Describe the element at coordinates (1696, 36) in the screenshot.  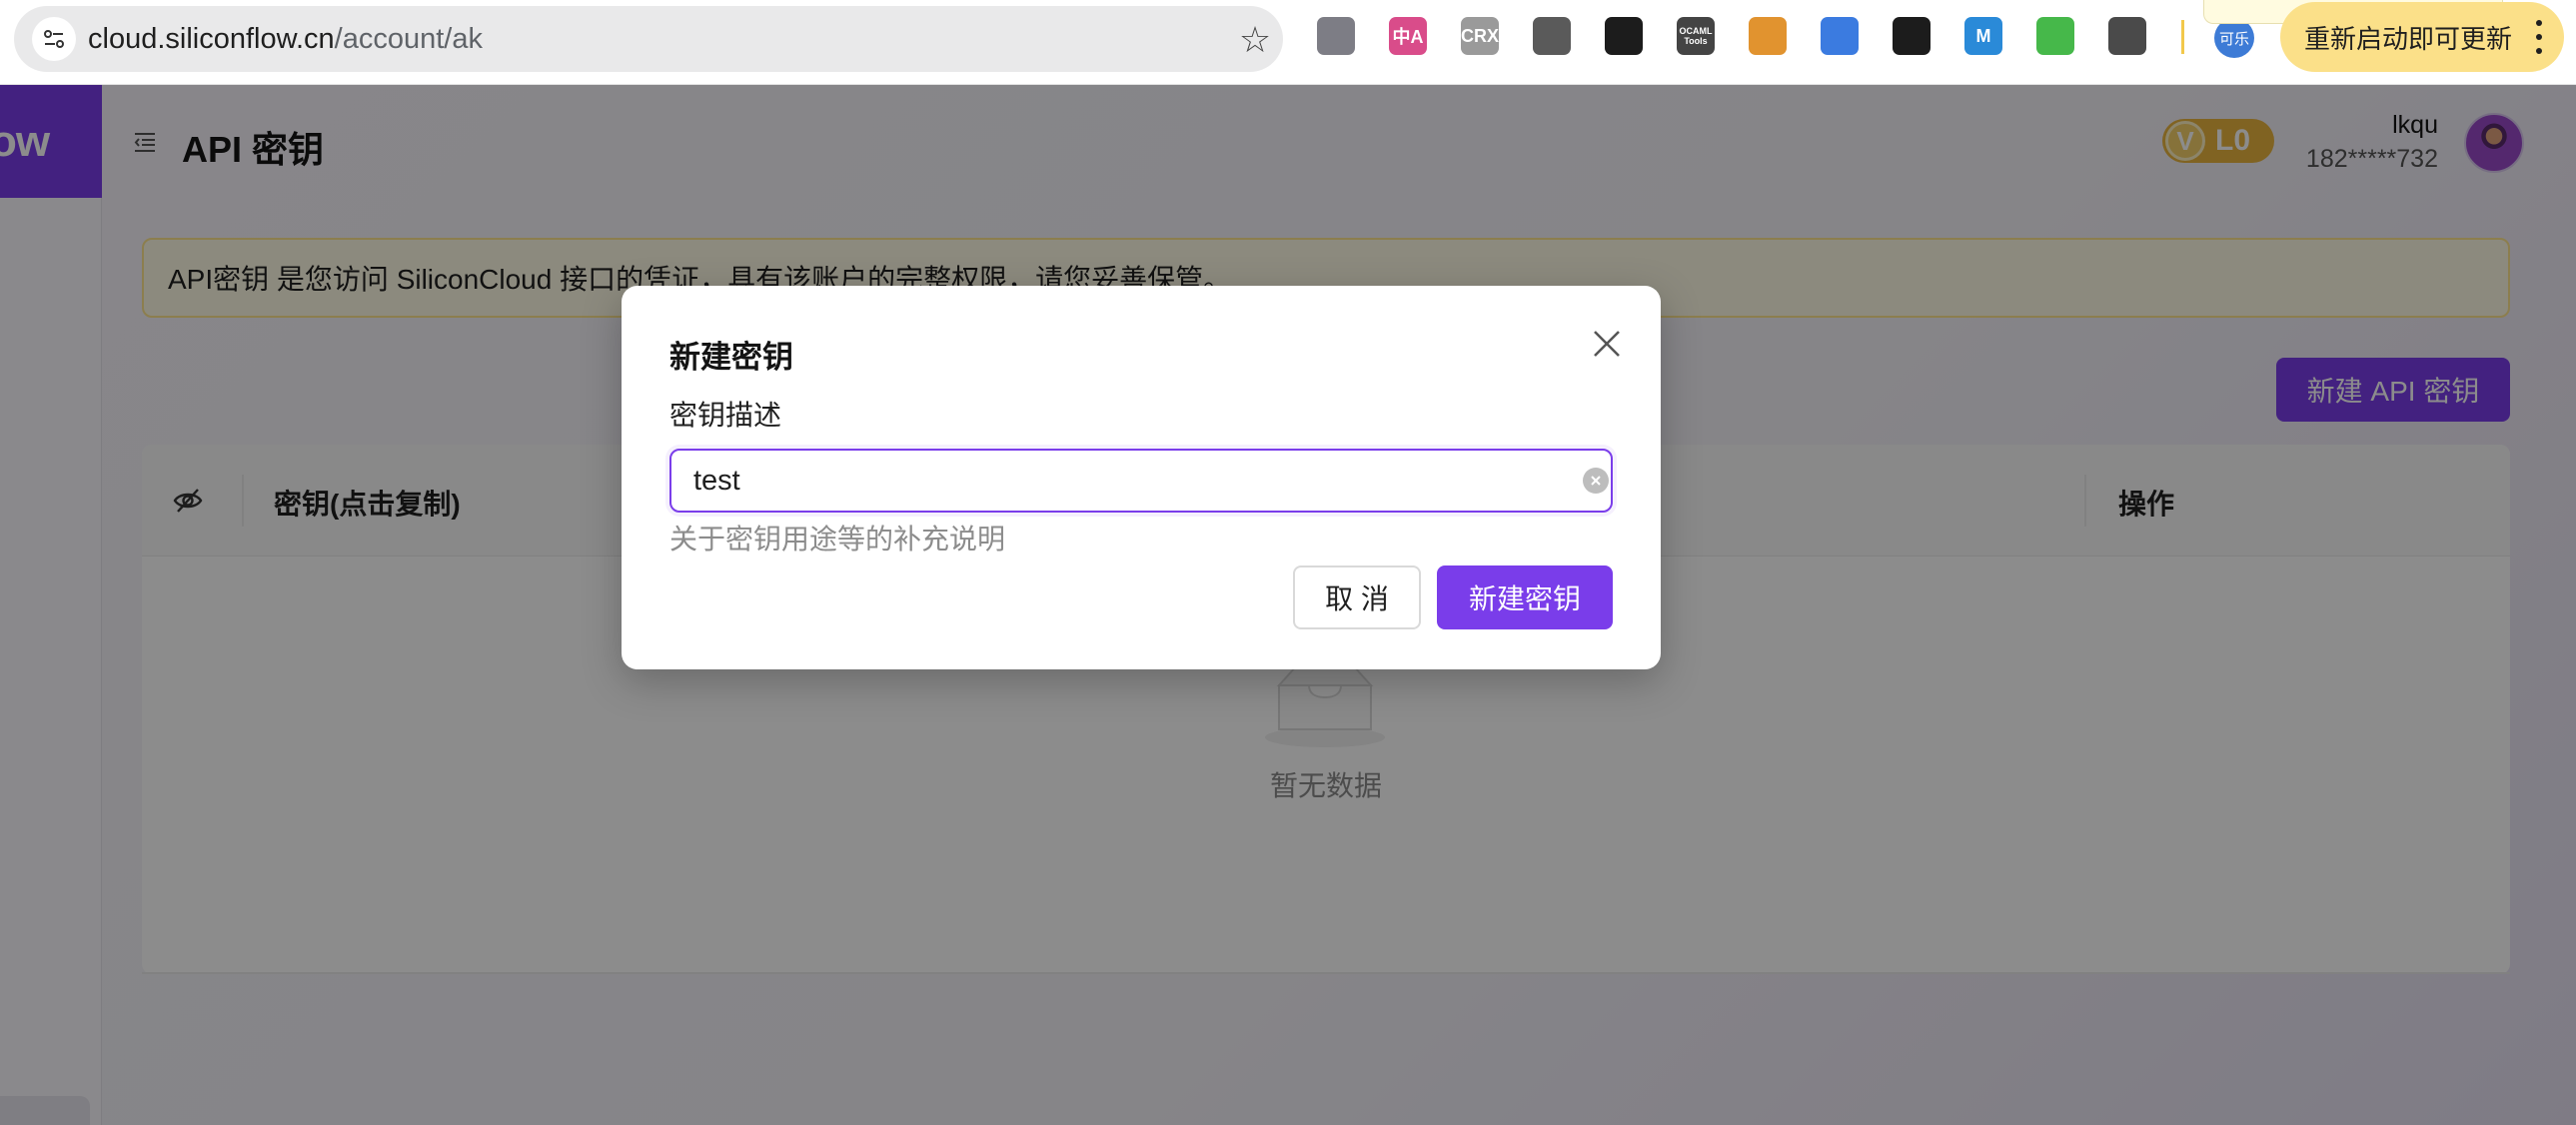
I see `ext-ocaml-tools-icon: OCAML Tools` at that location.